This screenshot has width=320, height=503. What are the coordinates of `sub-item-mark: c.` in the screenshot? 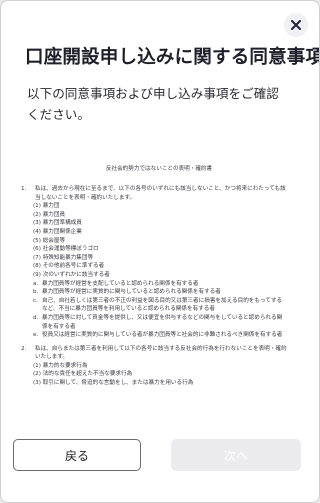 It's located at (35, 300).